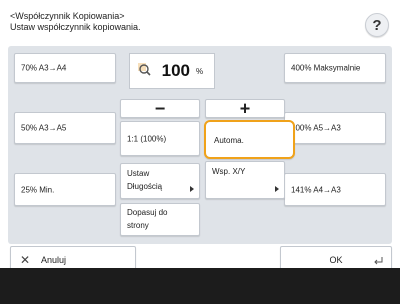 The width and height of the screenshot is (400, 304). I want to click on preset-25-button: 25% Min., so click(65, 189).